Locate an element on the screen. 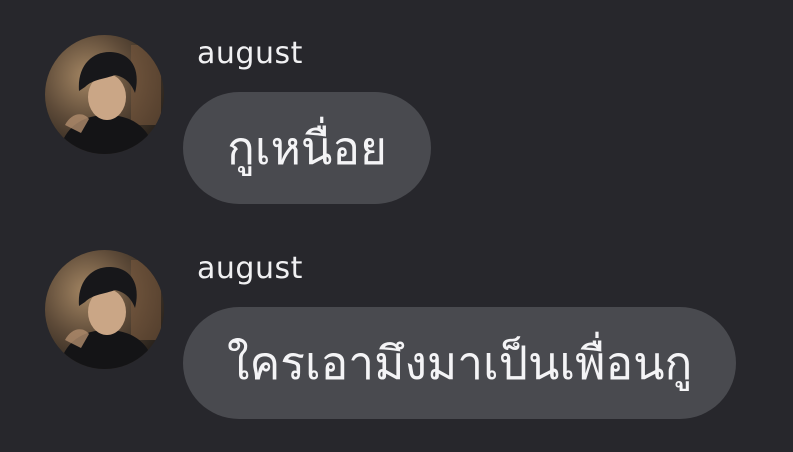 The height and width of the screenshot is (452, 793). message-bubble: กูเหนื่อย is located at coordinates (307, 148).